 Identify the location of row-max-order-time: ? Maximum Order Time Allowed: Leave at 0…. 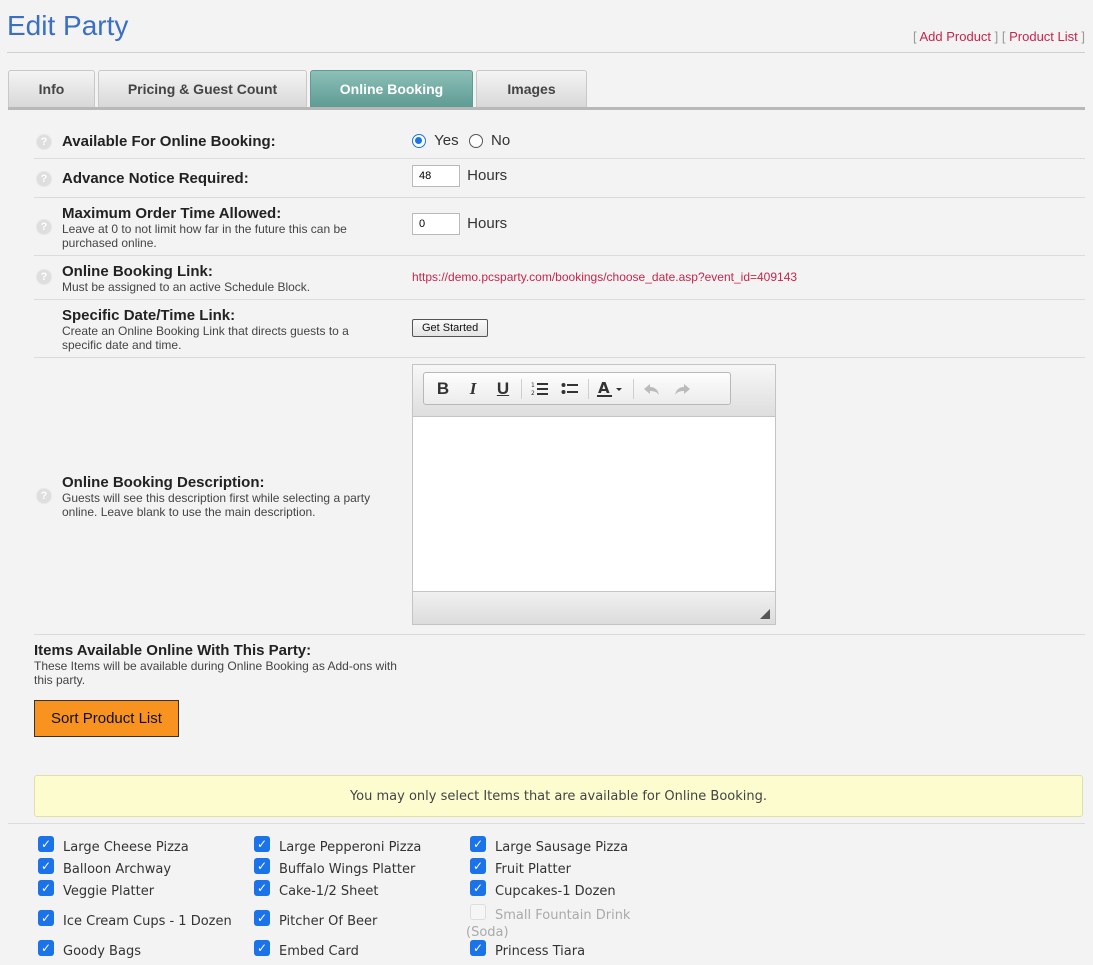
(559, 227).